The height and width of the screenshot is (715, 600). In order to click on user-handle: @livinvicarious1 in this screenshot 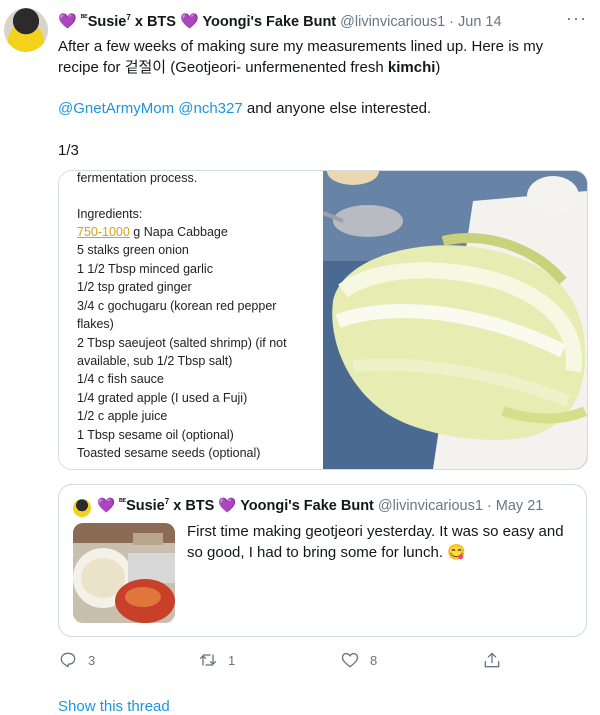, I will do `click(392, 22)`.